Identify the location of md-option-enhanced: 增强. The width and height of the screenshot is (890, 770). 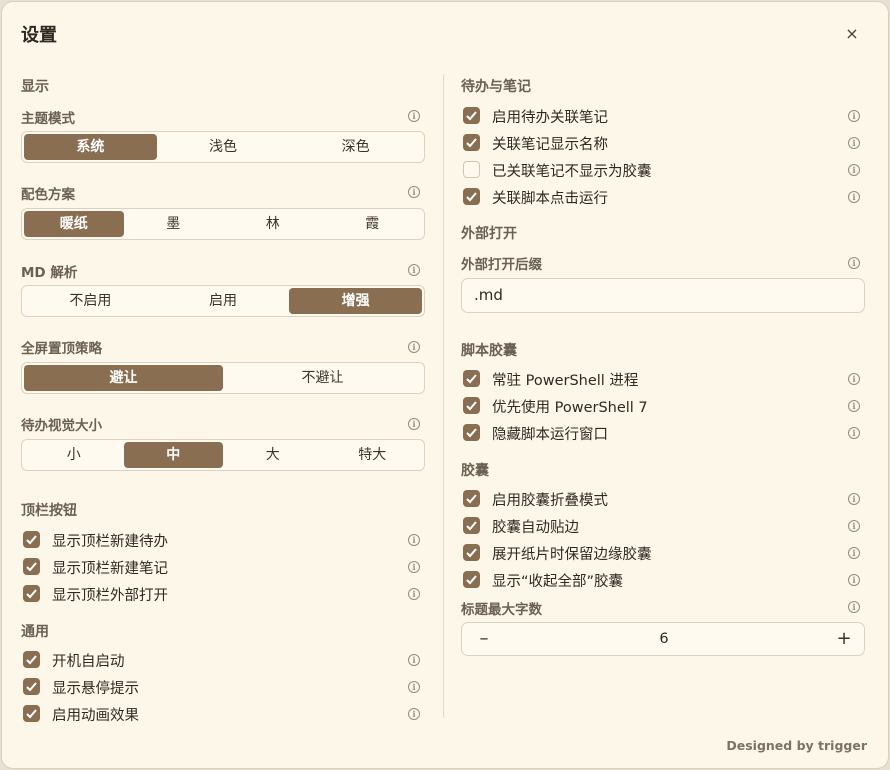
(356, 301).